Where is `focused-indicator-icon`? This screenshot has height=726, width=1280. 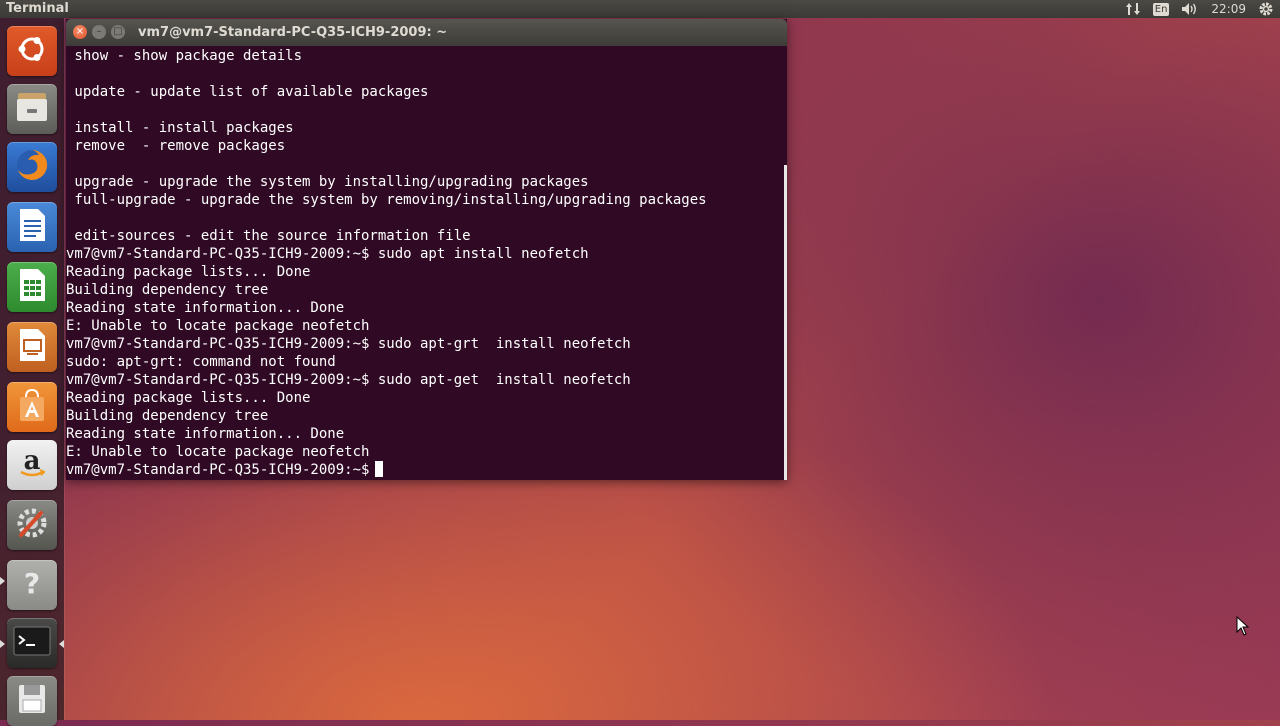 focused-indicator-icon is located at coordinates (61, 644).